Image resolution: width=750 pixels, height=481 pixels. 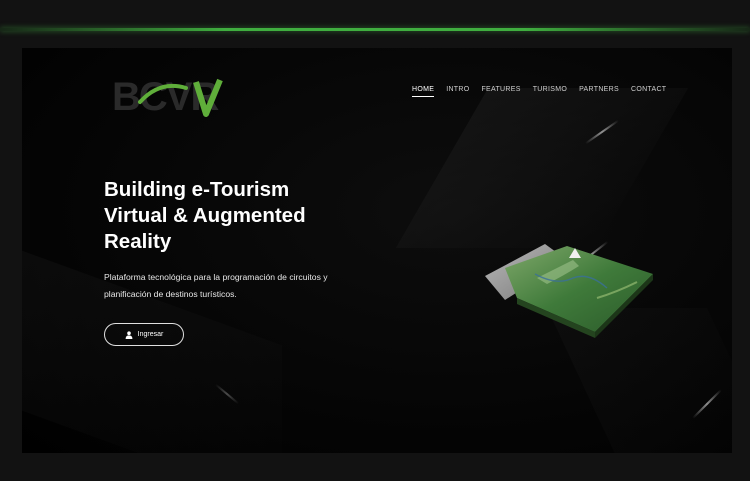 What do you see at coordinates (138, 241) in the screenshot?
I see `hero-title-line: Reality` at bounding box center [138, 241].